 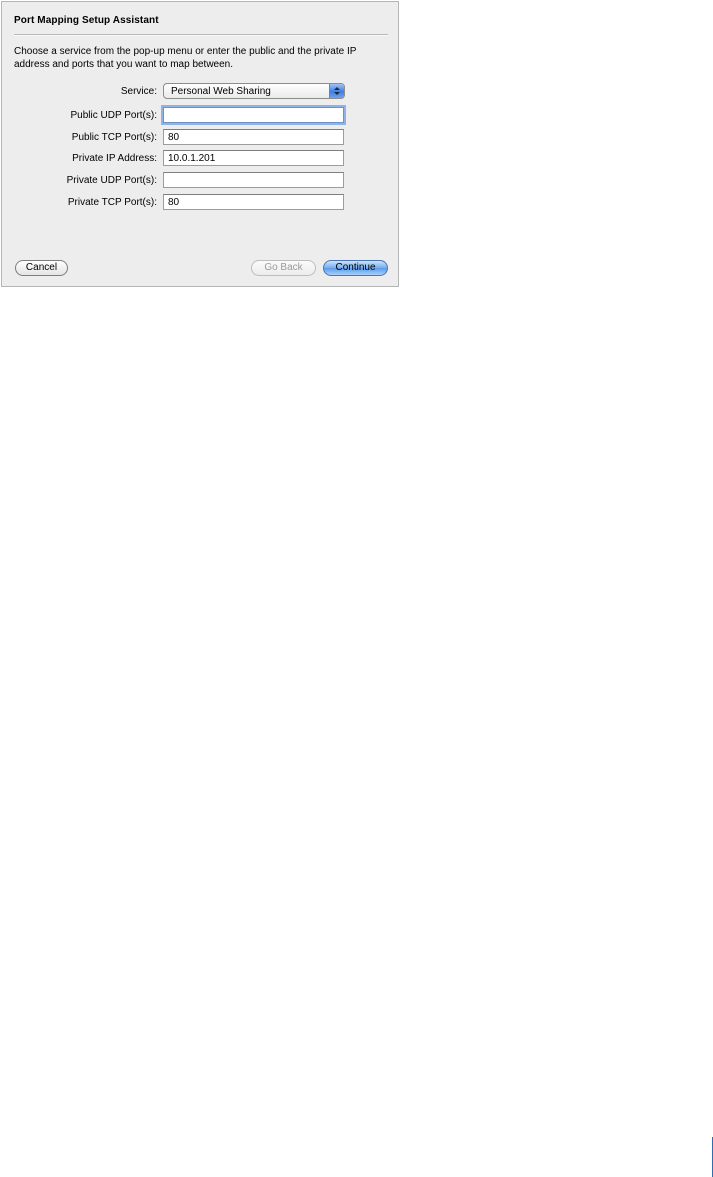 I want to click on public-tcp-row: Public TCP Port(s):, so click(x=200, y=138).